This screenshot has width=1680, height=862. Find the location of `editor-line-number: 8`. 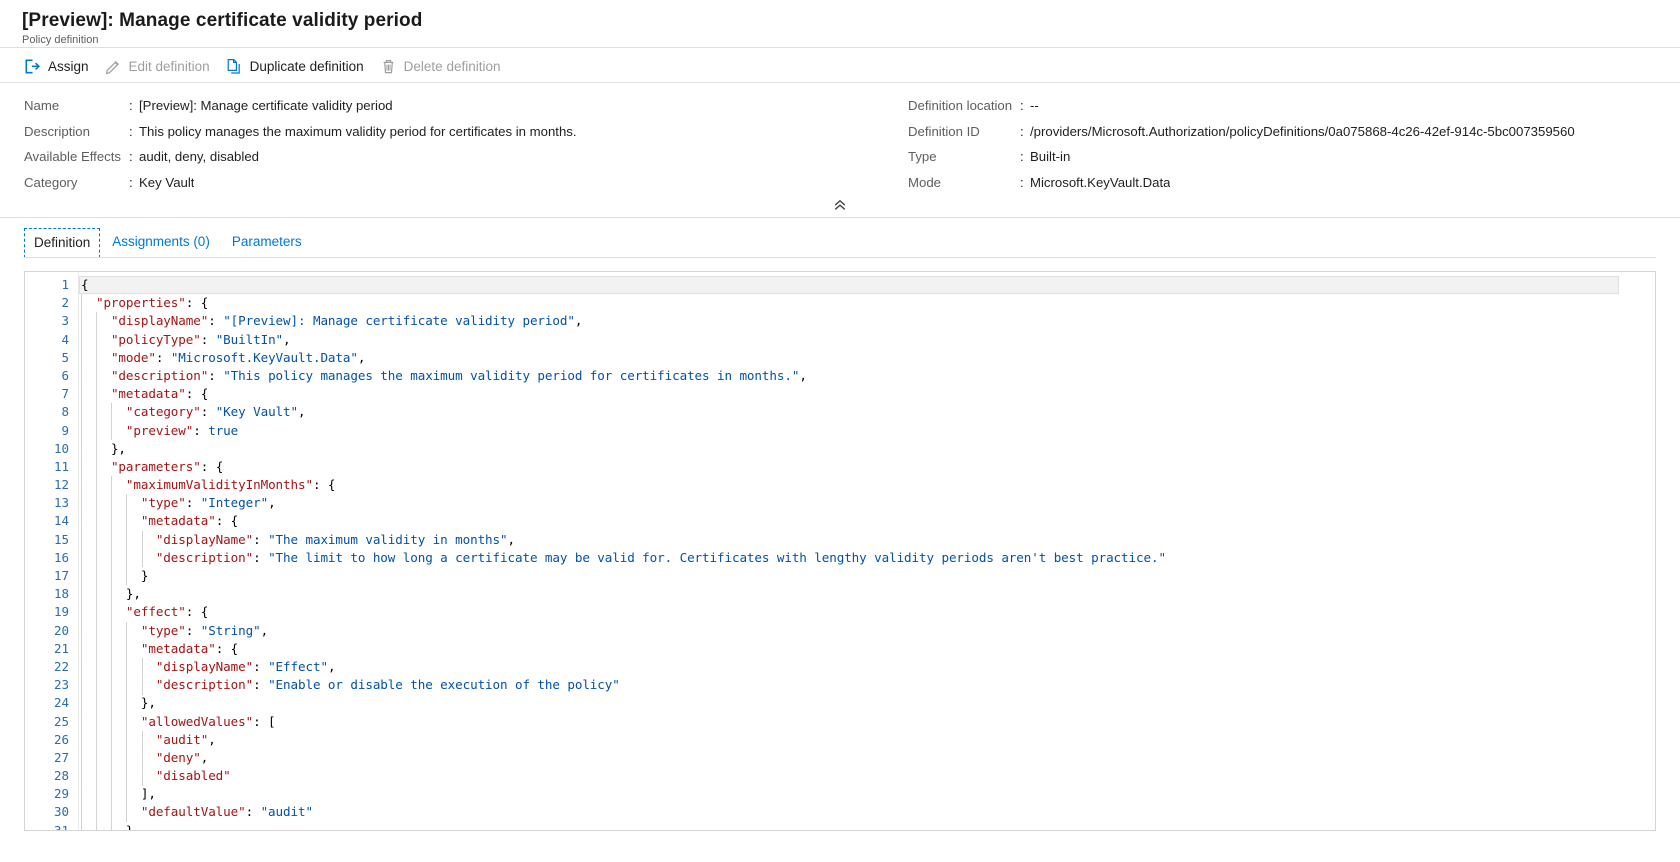

editor-line-number: 8 is located at coordinates (65, 412).